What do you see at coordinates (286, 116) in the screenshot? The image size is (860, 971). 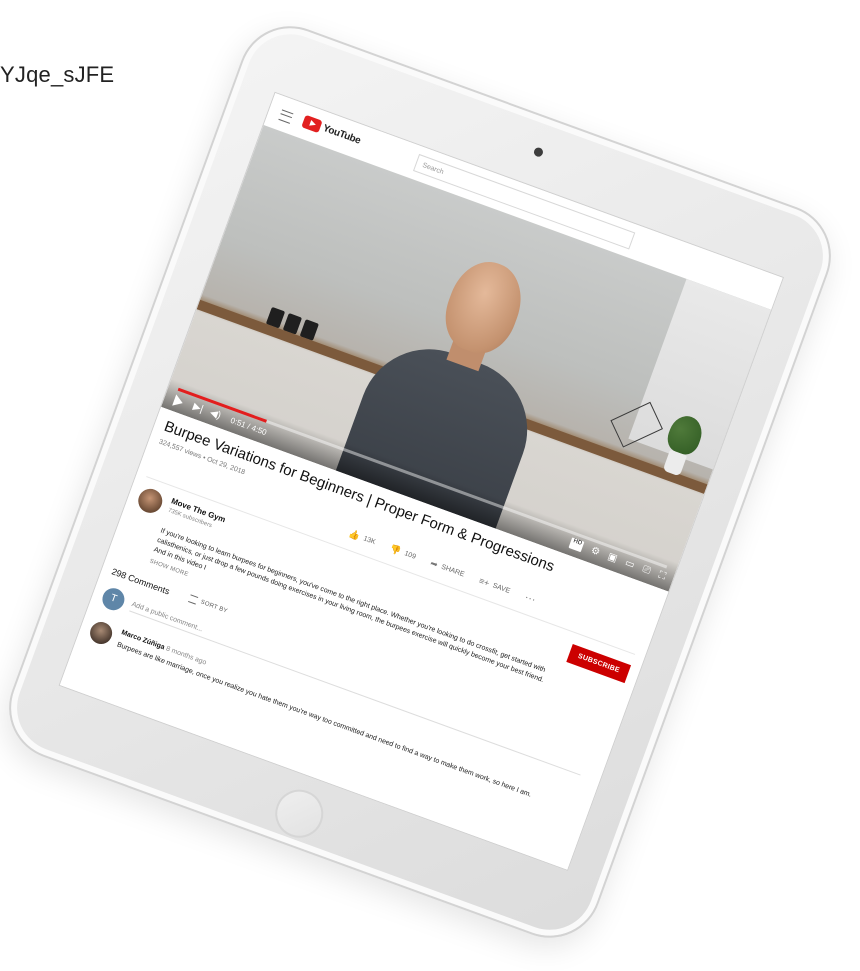 I see `hamburger-menu-icon` at bounding box center [286, 116].